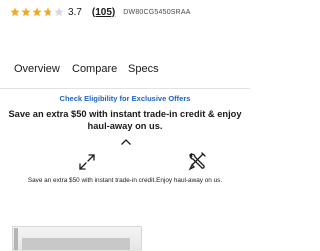  What do you see at coordinates (126, 142) in the screenshot?
I see `chevron-up-icon` at bounding box center [126, 142].